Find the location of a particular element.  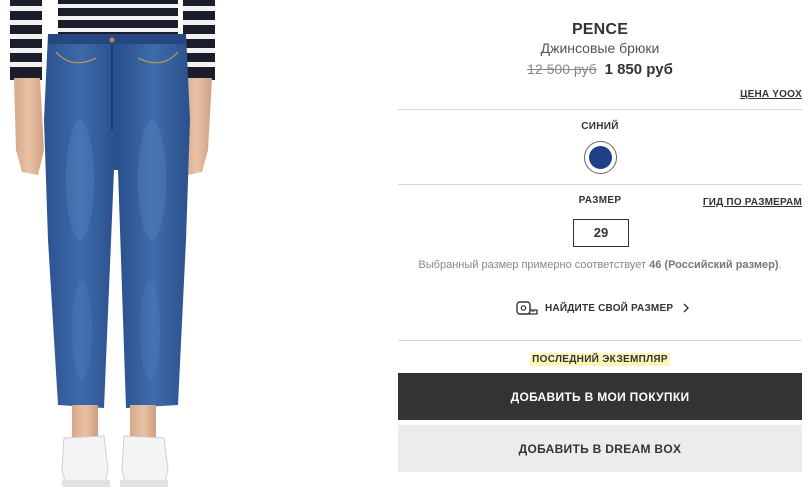

size-label: РАЗМЕР is located at coordinates (600, 200).